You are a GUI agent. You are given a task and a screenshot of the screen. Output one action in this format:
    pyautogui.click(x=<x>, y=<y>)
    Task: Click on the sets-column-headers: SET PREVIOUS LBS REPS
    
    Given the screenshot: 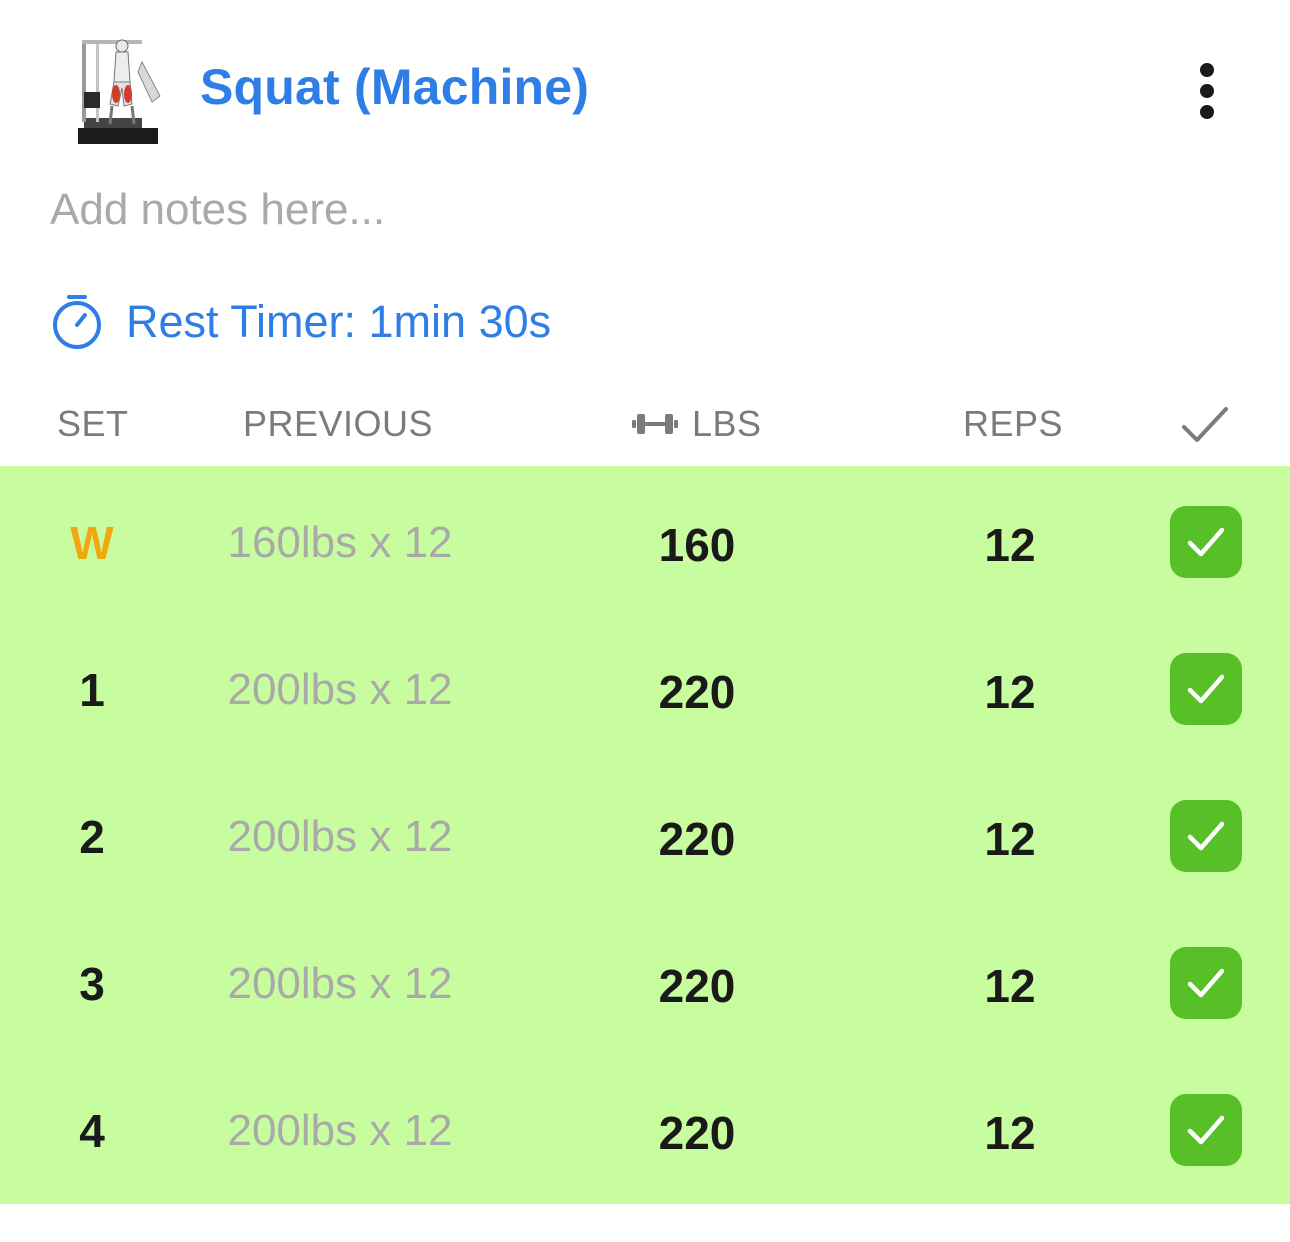 What is the action you would take?
    pyautogui.click(x=645, y=425)
    